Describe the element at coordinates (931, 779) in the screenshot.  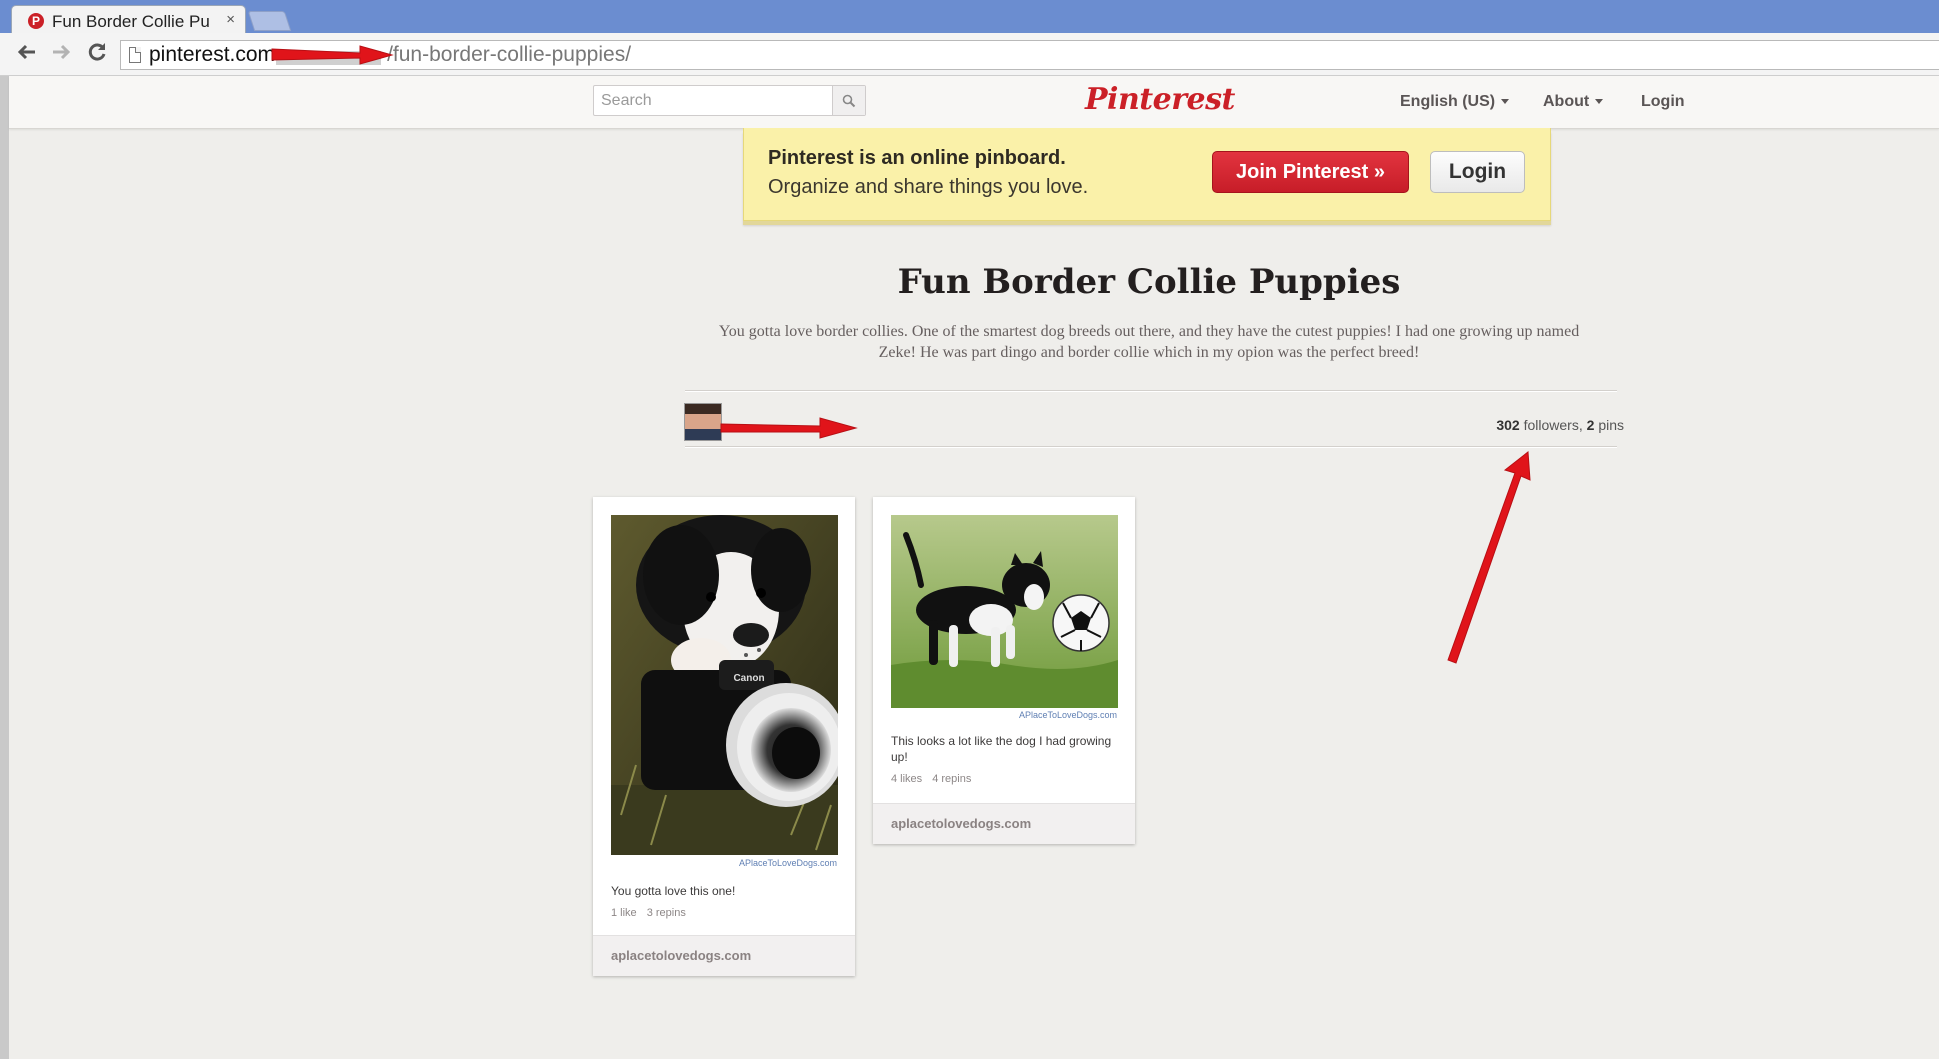
I see `pin-stats: 4 likes 4 repins` at that location.